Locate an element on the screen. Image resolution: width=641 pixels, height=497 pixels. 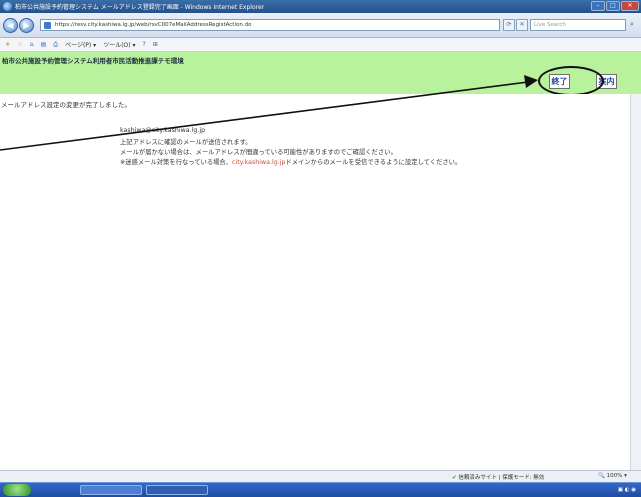
zoom-level: 🔍 100% ▾ is located at coordinates (612, 476).